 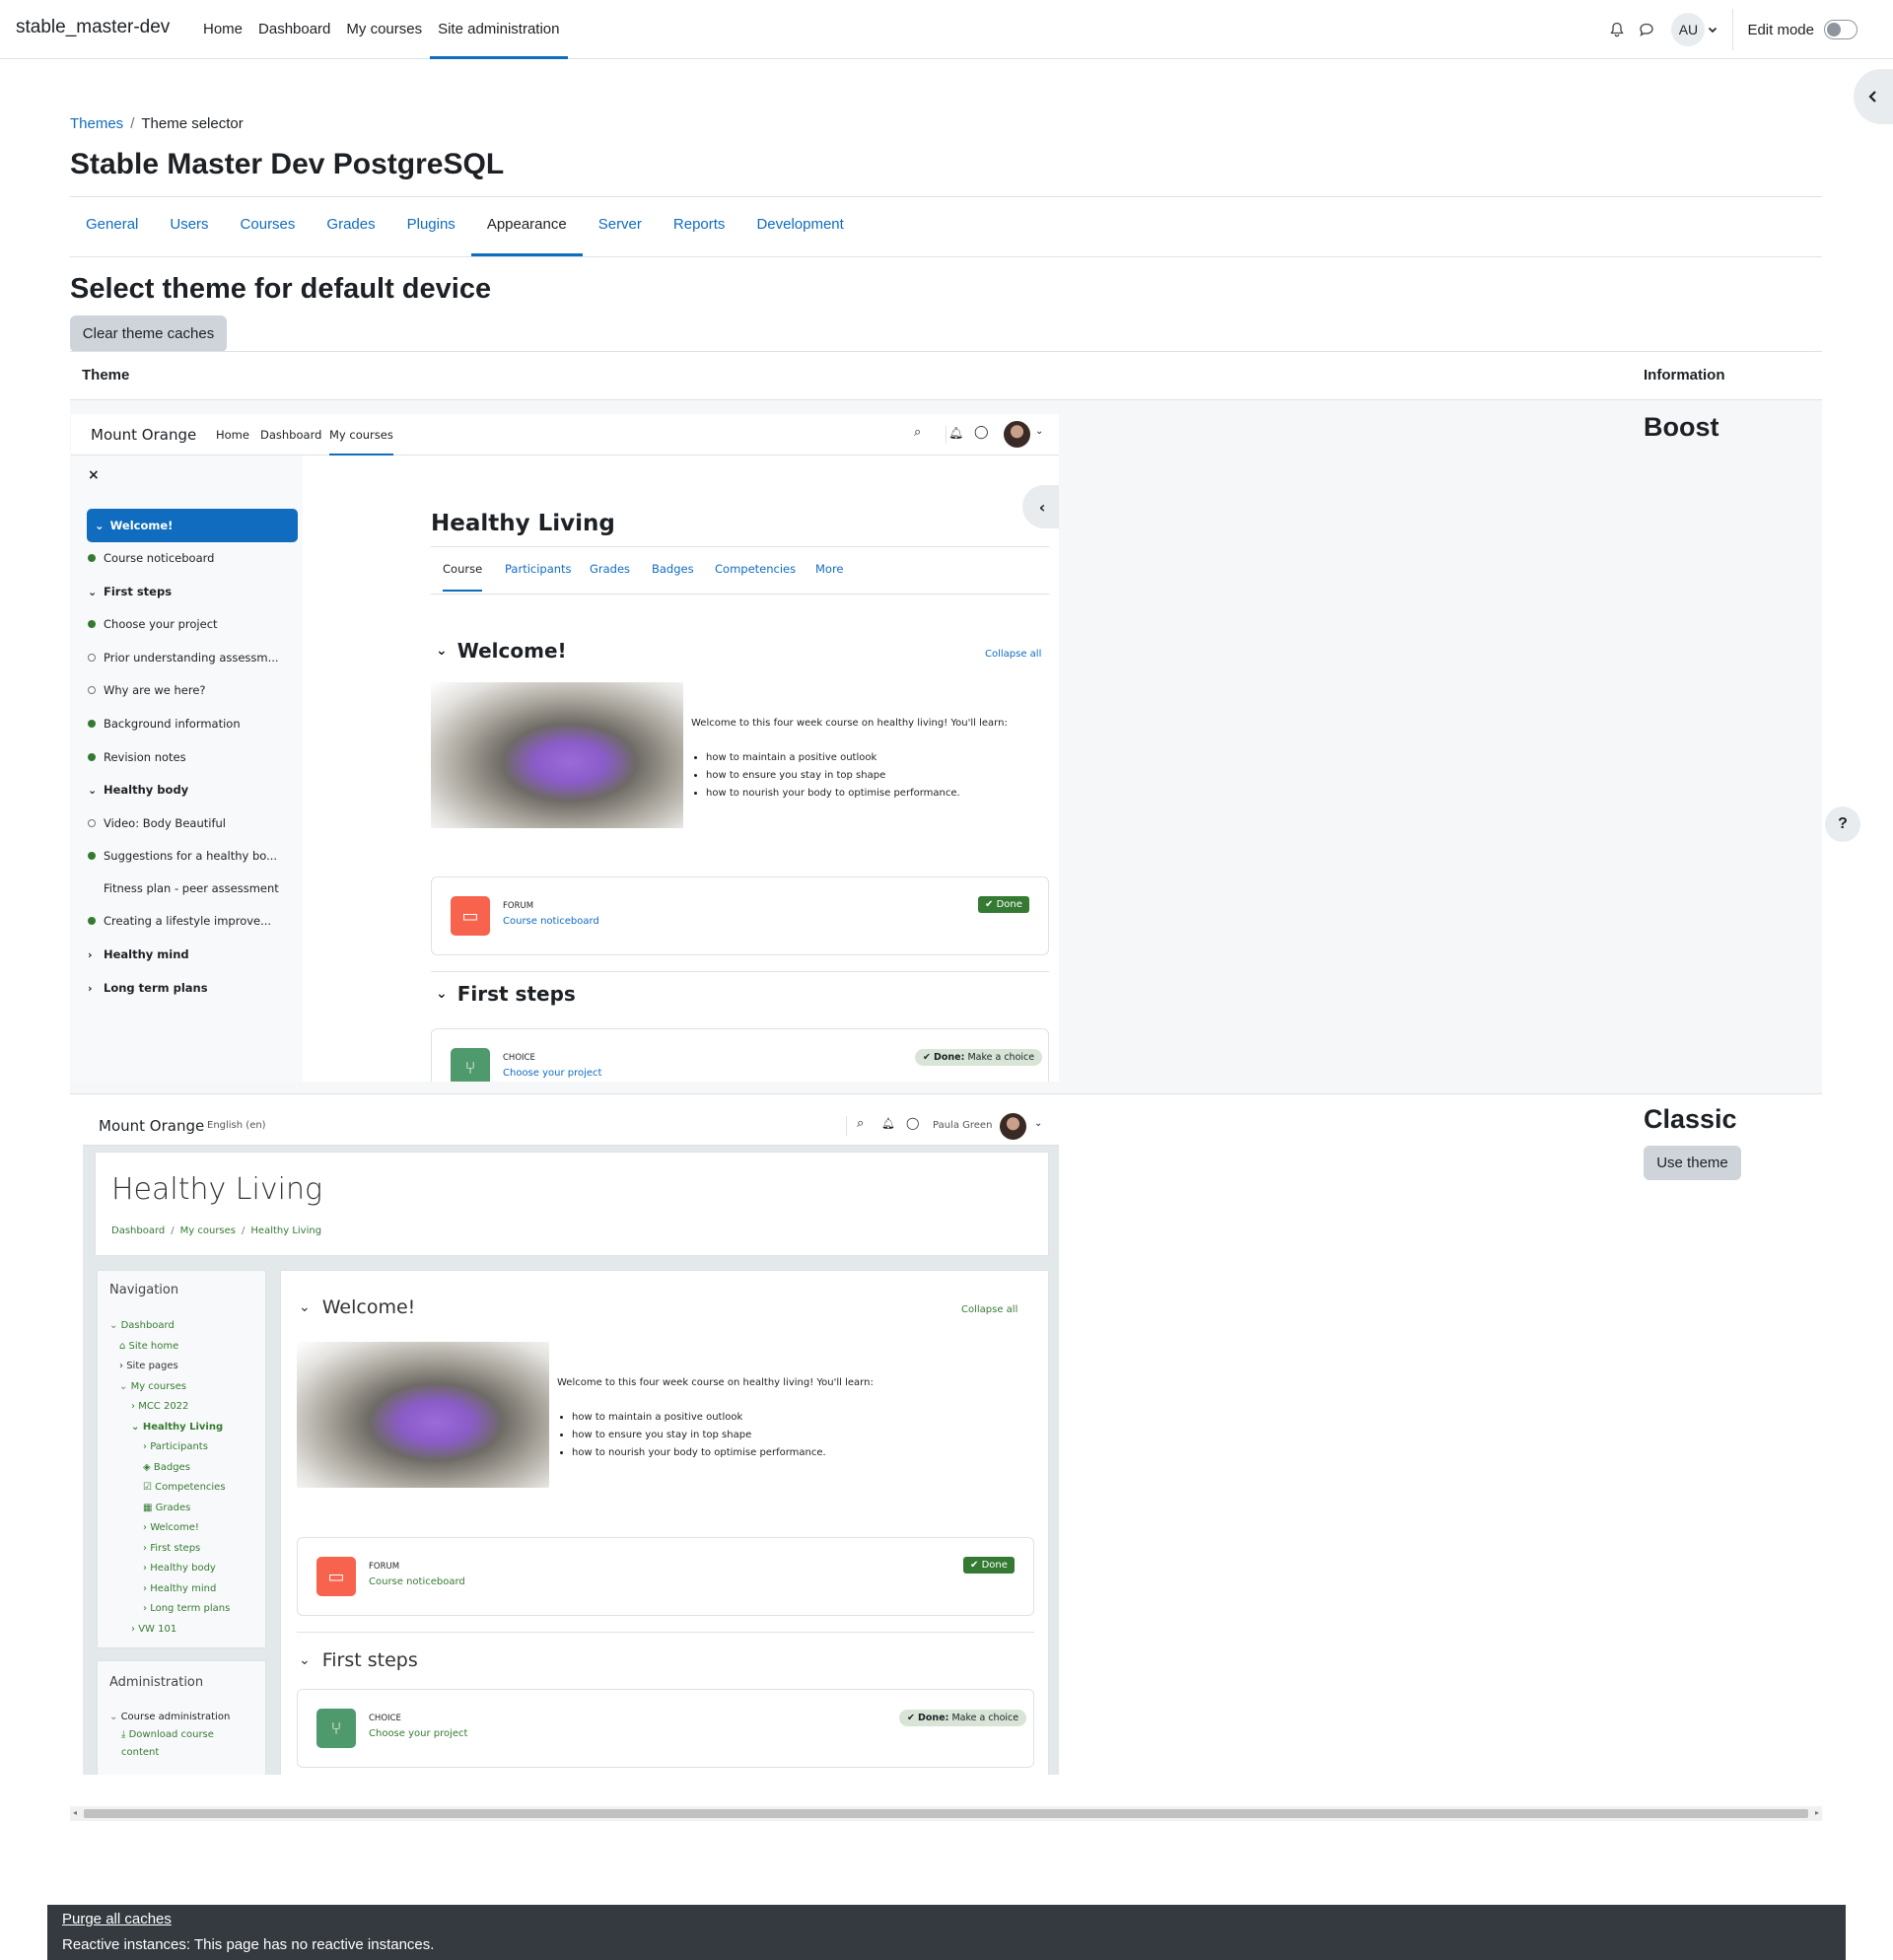 What do you see at coordinates (106, 375) in the screenshot?
I see `column-header-theme: Theme` at bounding box center [106, 375].